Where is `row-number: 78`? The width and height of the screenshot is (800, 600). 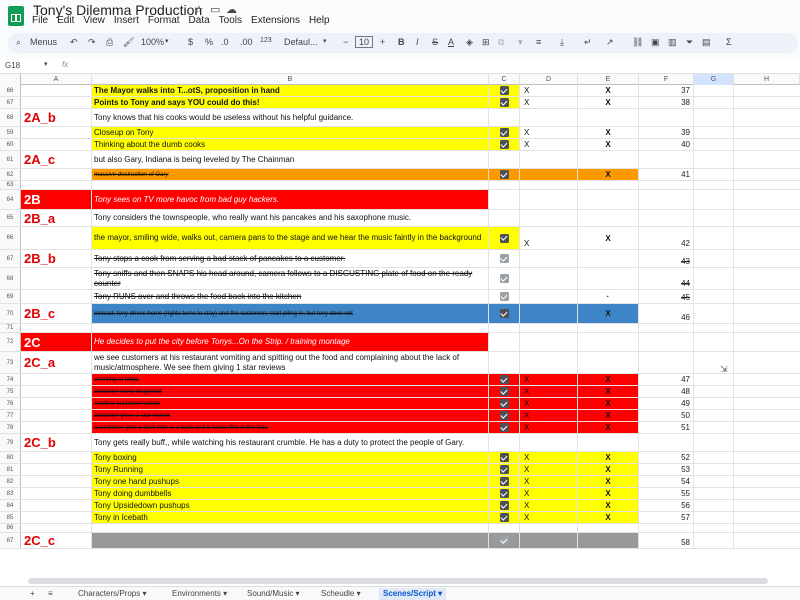
row-number: 78 is located at coordinates (10, 427).